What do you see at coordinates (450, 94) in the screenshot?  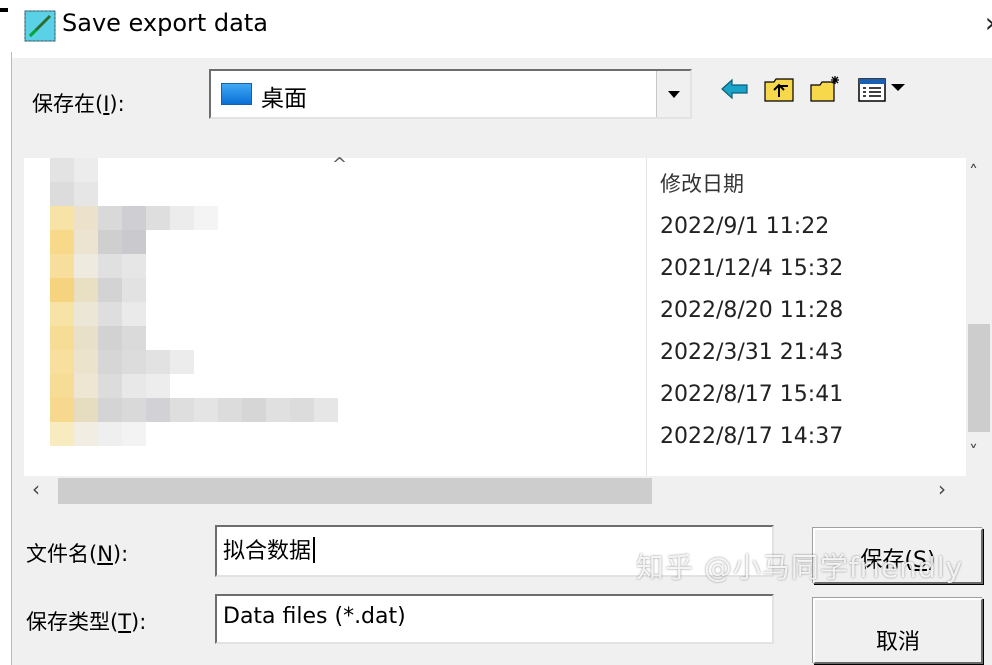 I see `save-in-dropdown: 桌面` at bounding box center [450, 94].